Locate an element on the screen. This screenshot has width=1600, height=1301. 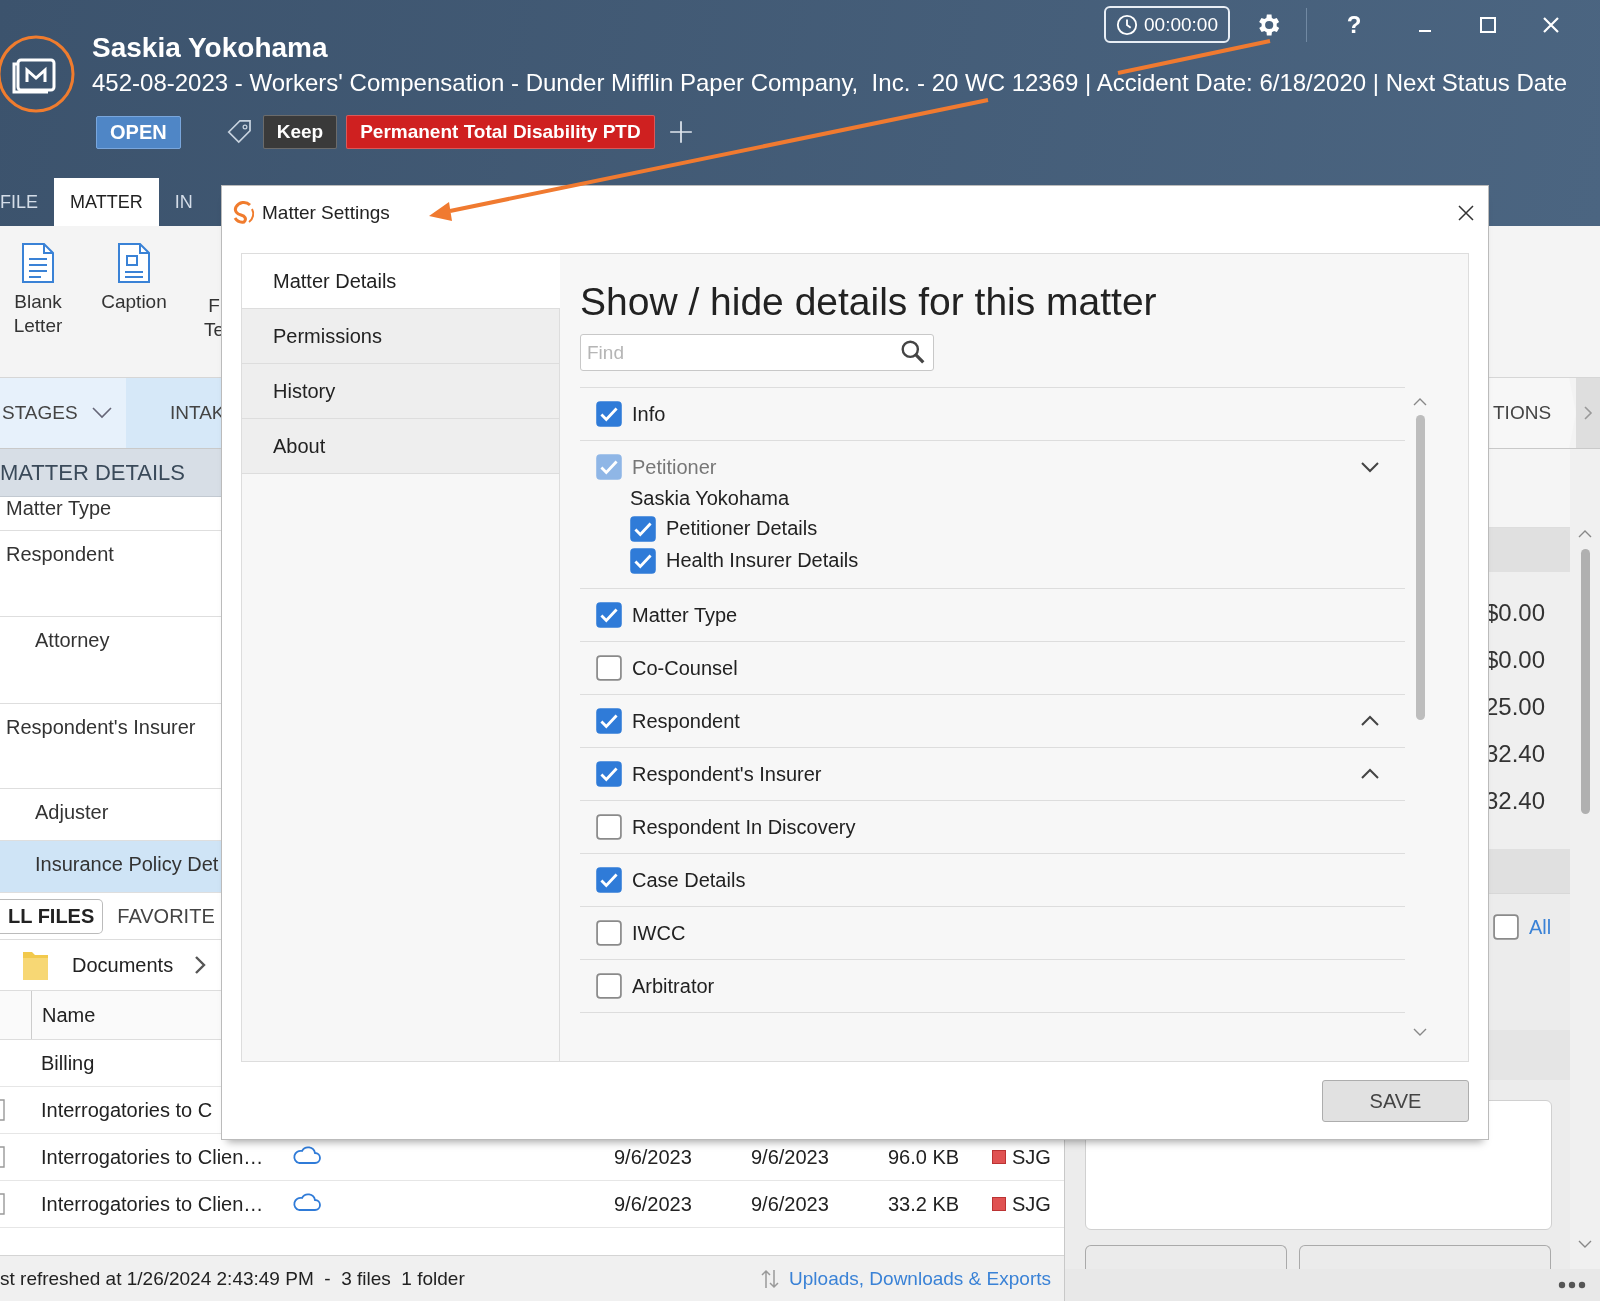
chevron-down-icon is located at coordinates (101, 413).